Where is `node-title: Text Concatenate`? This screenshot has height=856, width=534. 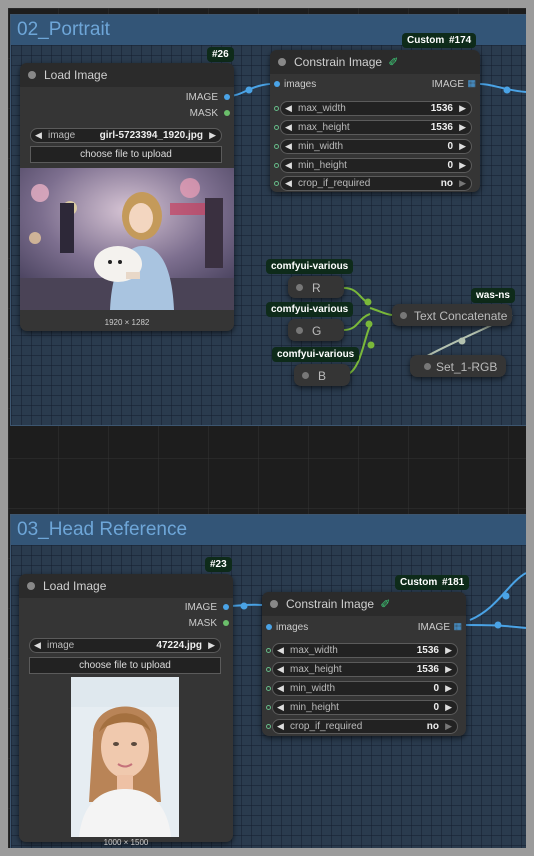 node-title: Text Concatenate is located at coordinates (461, 316).